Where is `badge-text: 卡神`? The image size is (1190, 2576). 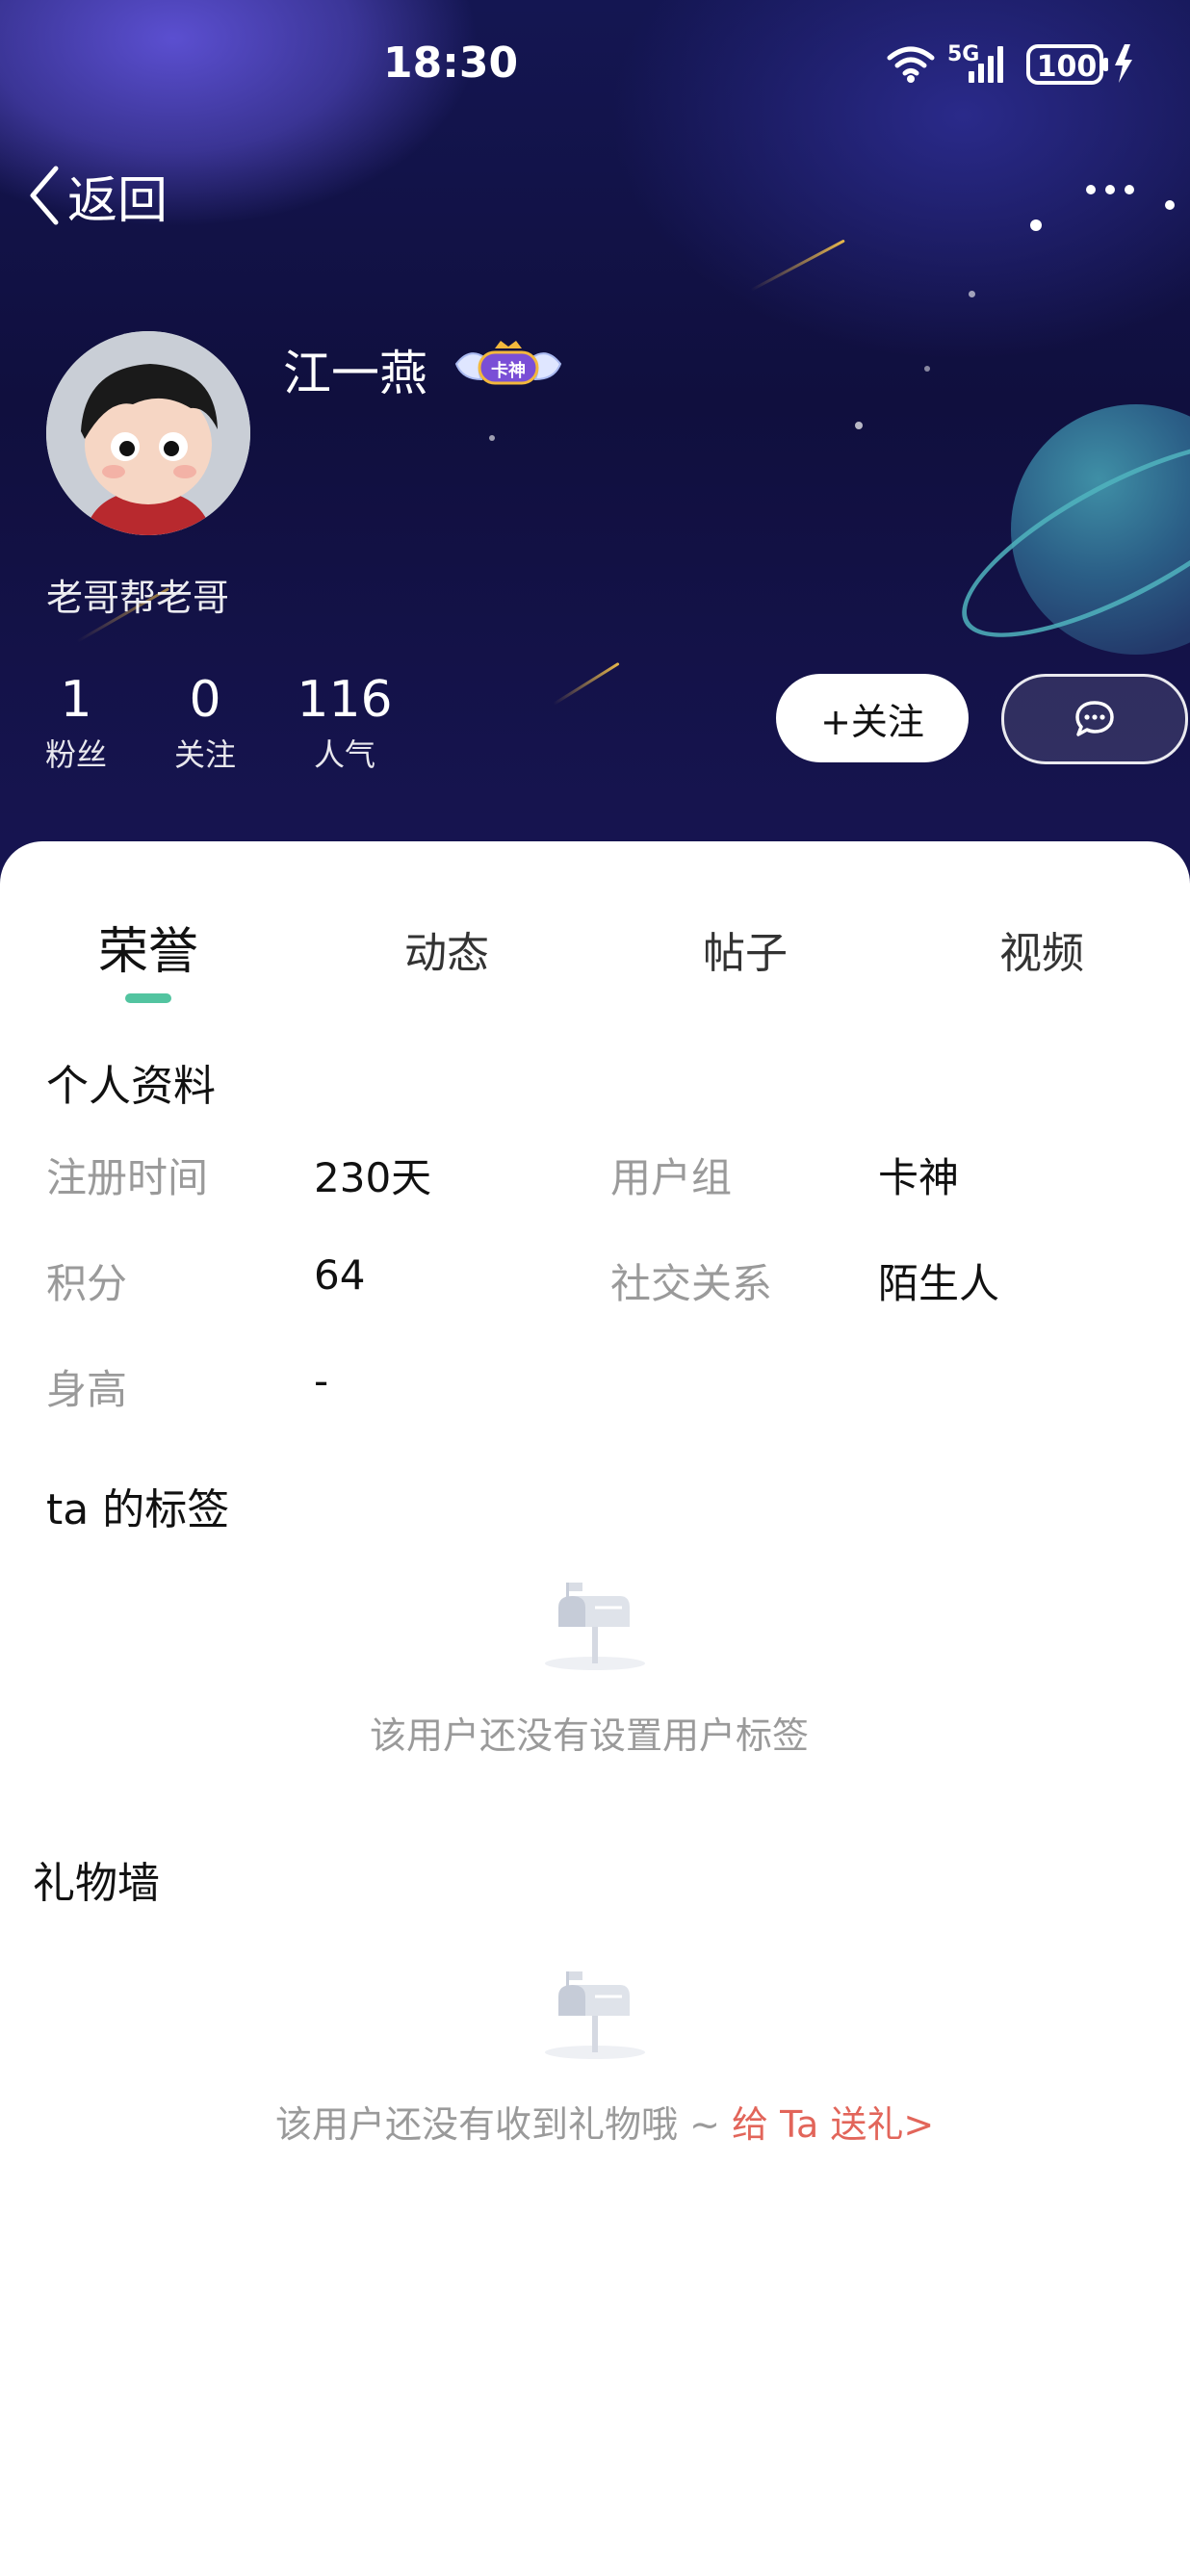
badge-text: 卡神 is located at coordinates (509, 371).